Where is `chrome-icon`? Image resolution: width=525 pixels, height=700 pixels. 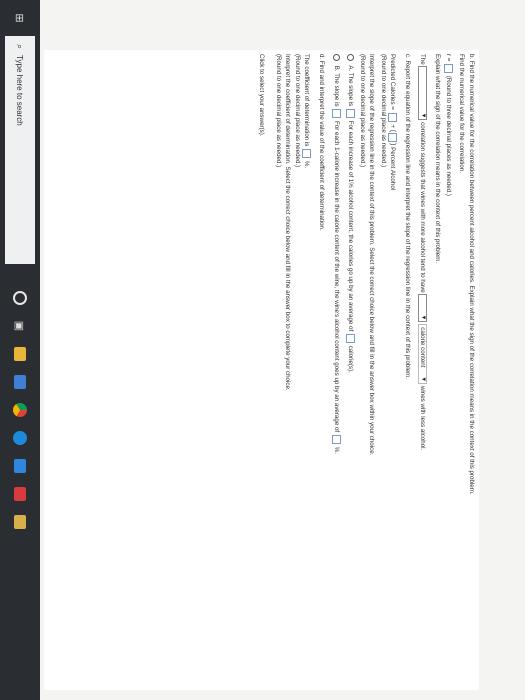 chrome-icon is located at coordinates (20, 410).